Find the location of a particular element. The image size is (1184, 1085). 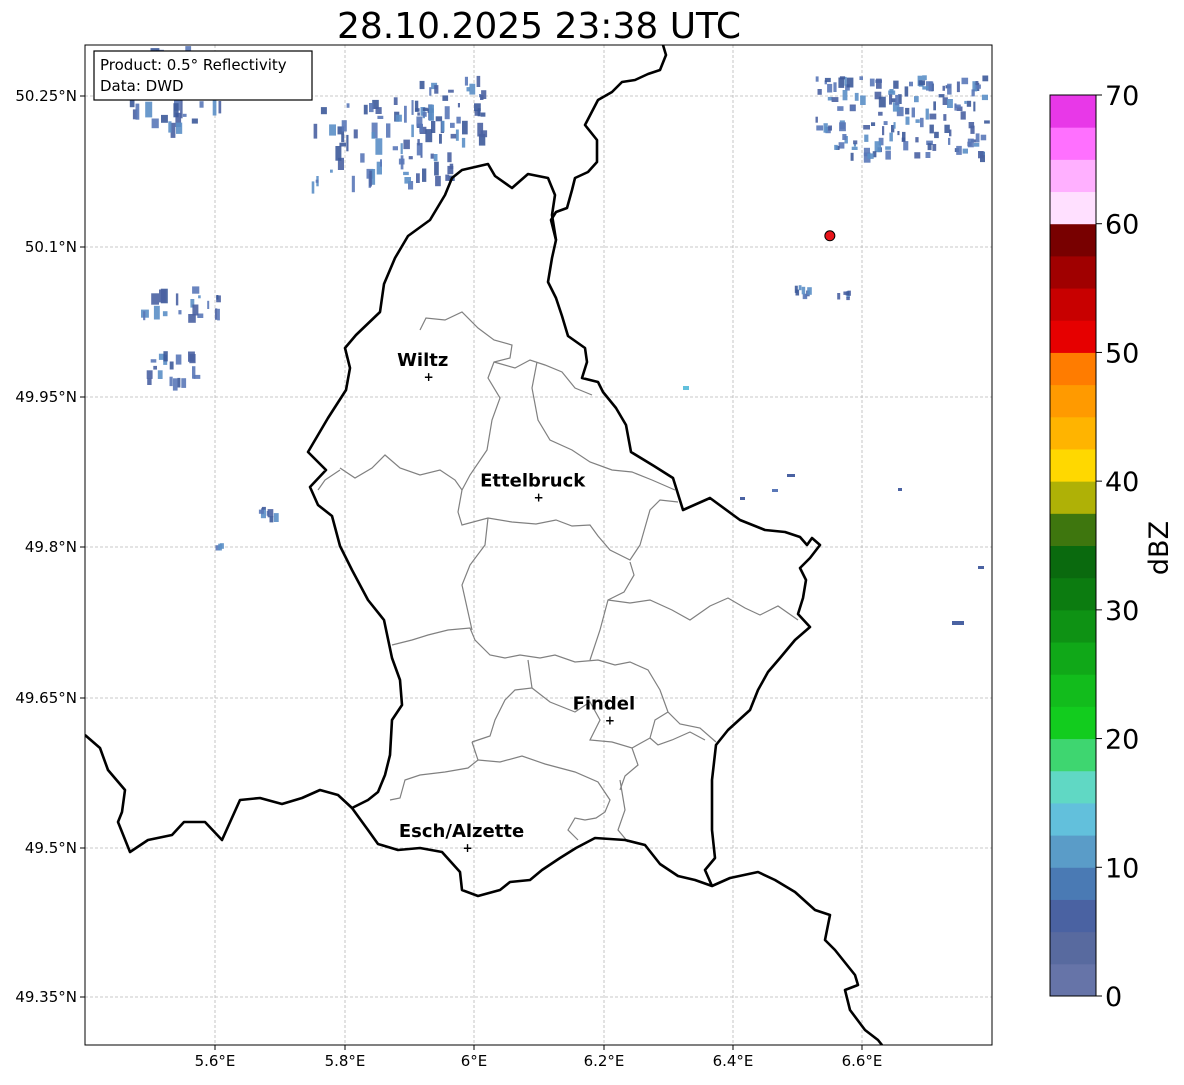

colorbar-tick-label: 20 is located at coordinates (1122, 740).